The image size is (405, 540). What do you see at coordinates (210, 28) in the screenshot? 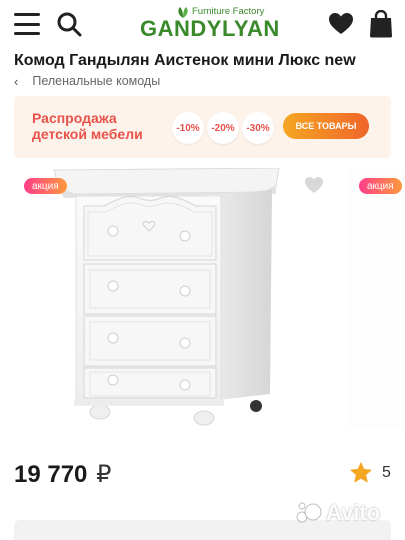
I see `logo-wordmark: GANDYLYAN` at bounding box center [210, 28].